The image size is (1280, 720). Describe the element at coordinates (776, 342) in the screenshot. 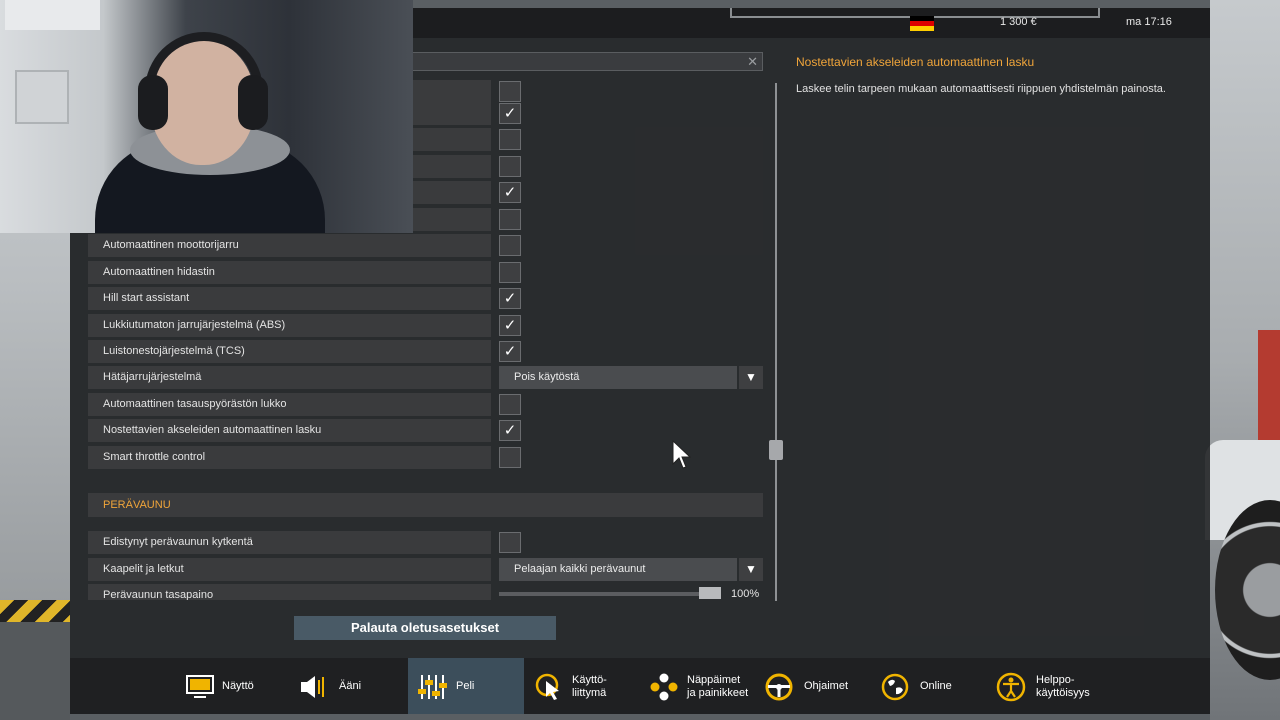

I see `settings-scrollbar` at that location.